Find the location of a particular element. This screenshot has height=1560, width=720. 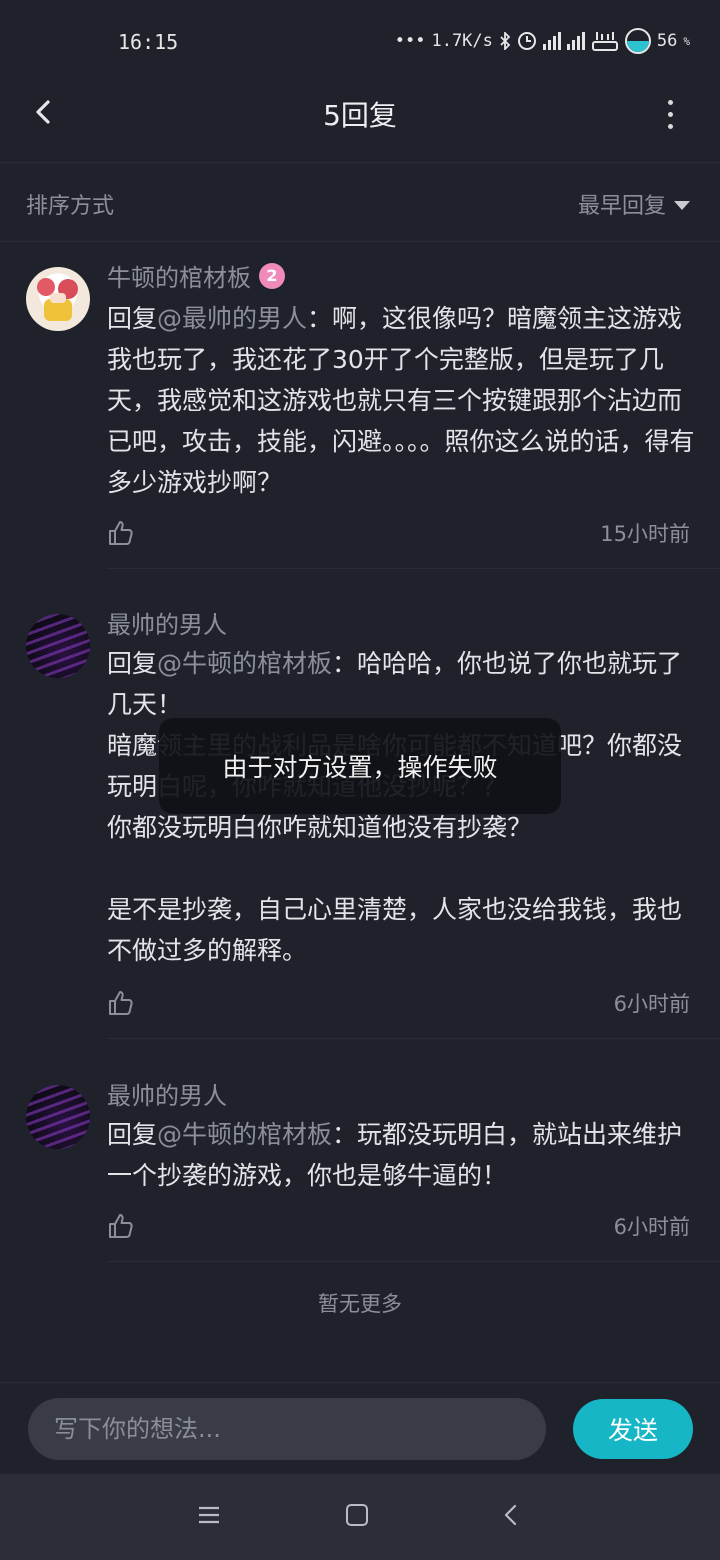

reply-input is located at coordinates (287, 1429).